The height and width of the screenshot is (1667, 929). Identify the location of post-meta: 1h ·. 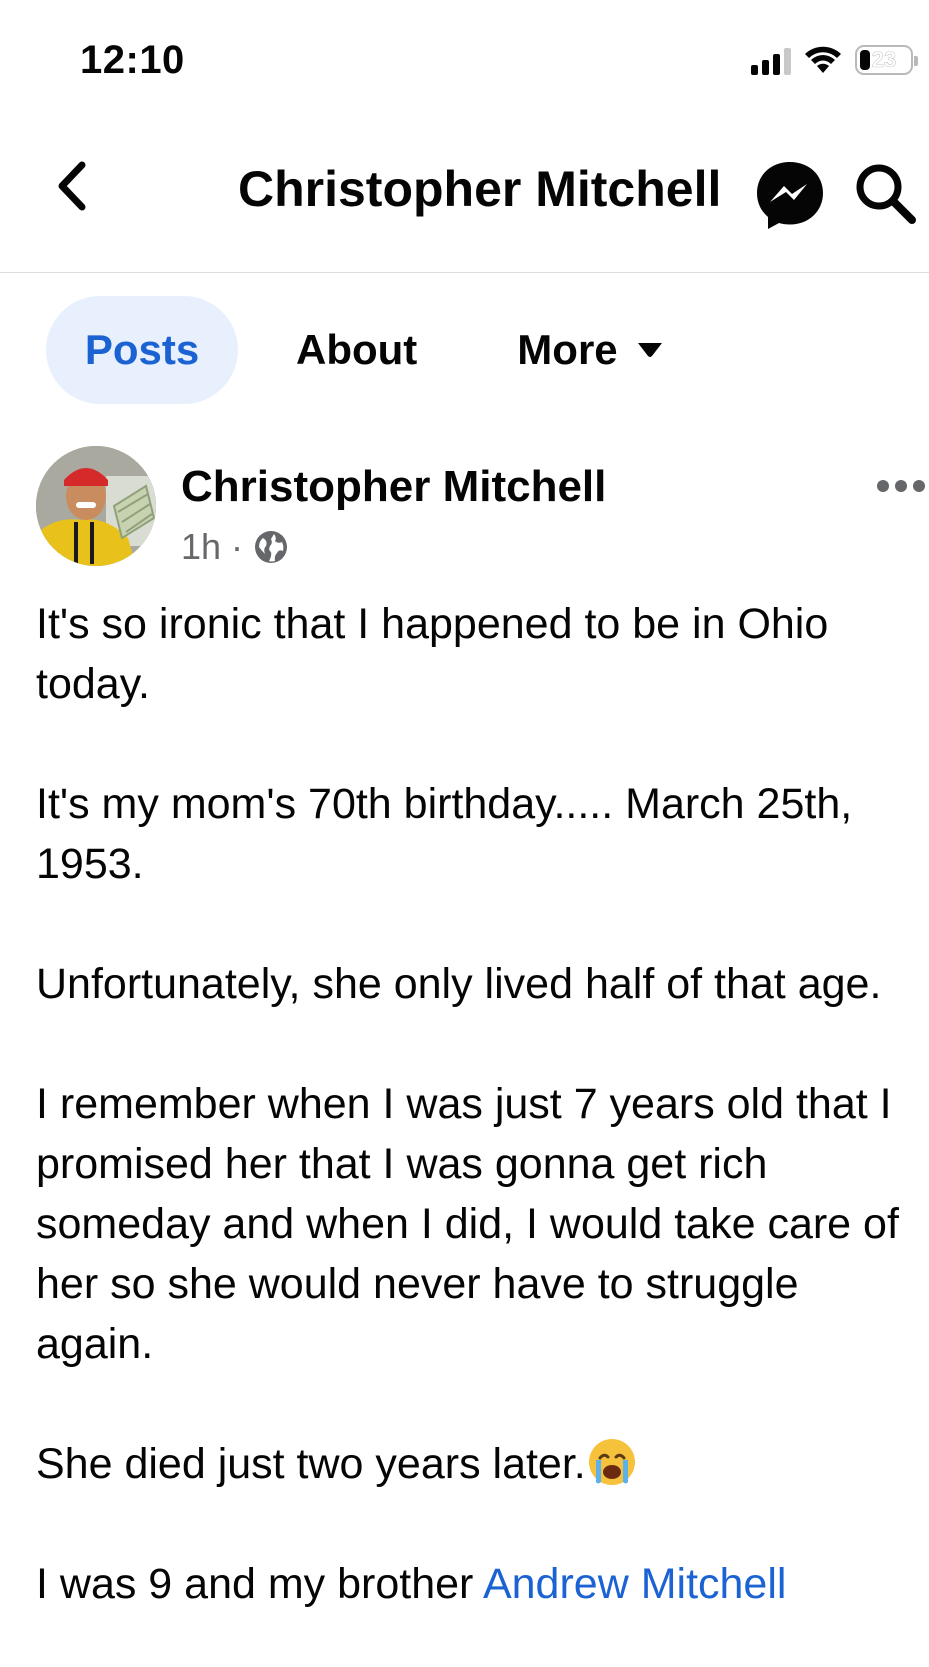
(235, 547).